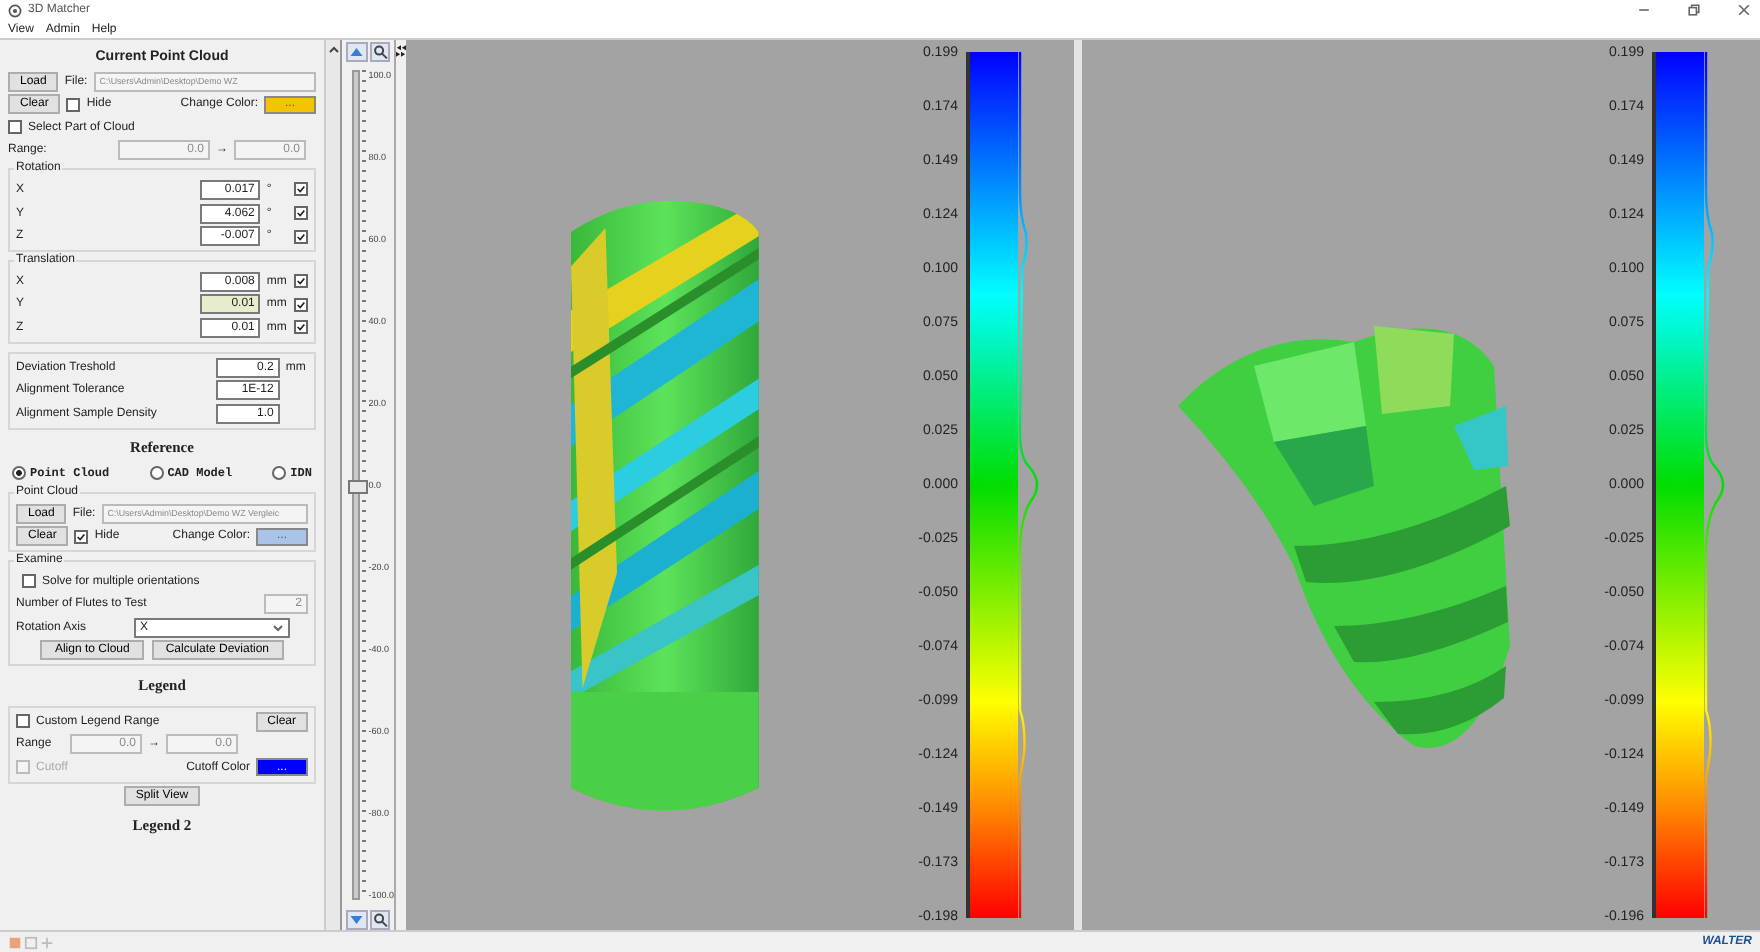 This screenshot has width=1760, height=952. Describe the element at coordinates (1744, 10) in the screenshot. I see `close-icon` at that location.